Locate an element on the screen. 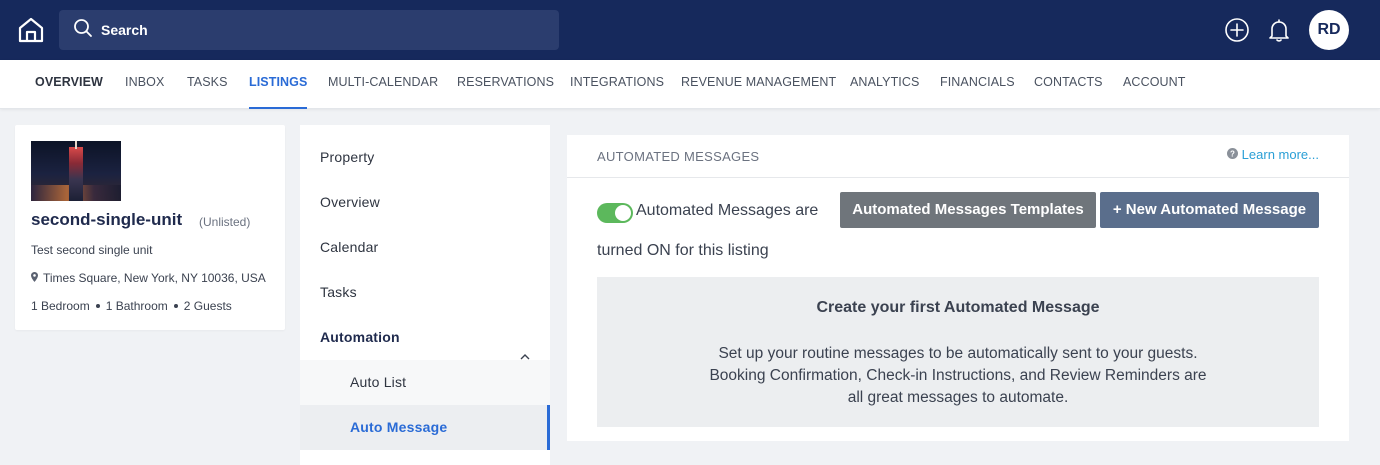 Image resolution: width=1380 pixels, height=465 pixels. user-avatar: RD is located at coordinates (1329, 30).